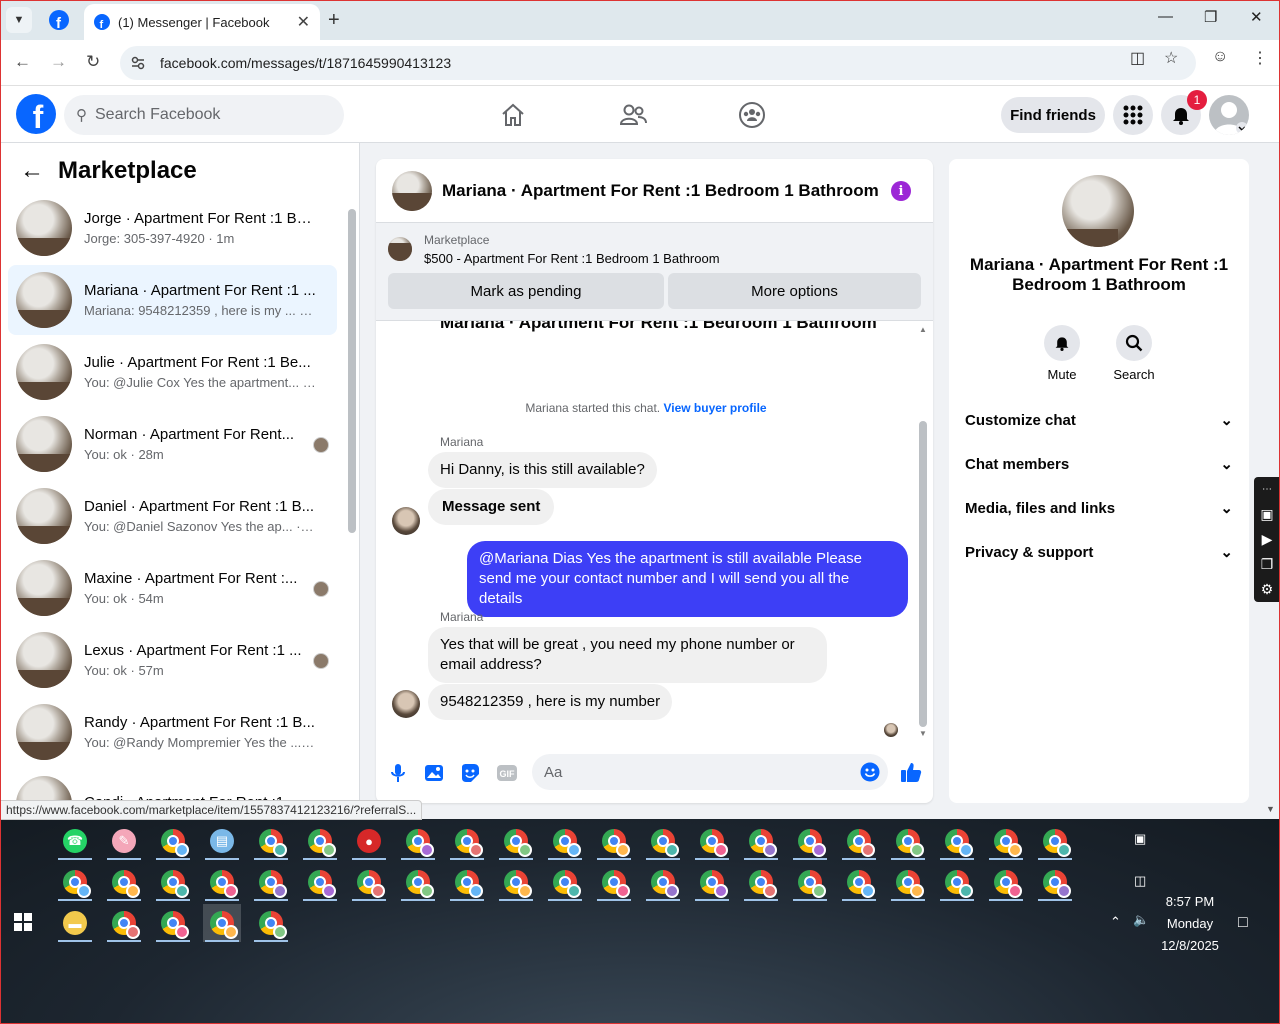 This screenshot has height=1024, width=1280. What do you see at coordinates (1141, 920) in the screenshot?
I see `volume-icon: 🔈` at bounding box center [1141, 920].